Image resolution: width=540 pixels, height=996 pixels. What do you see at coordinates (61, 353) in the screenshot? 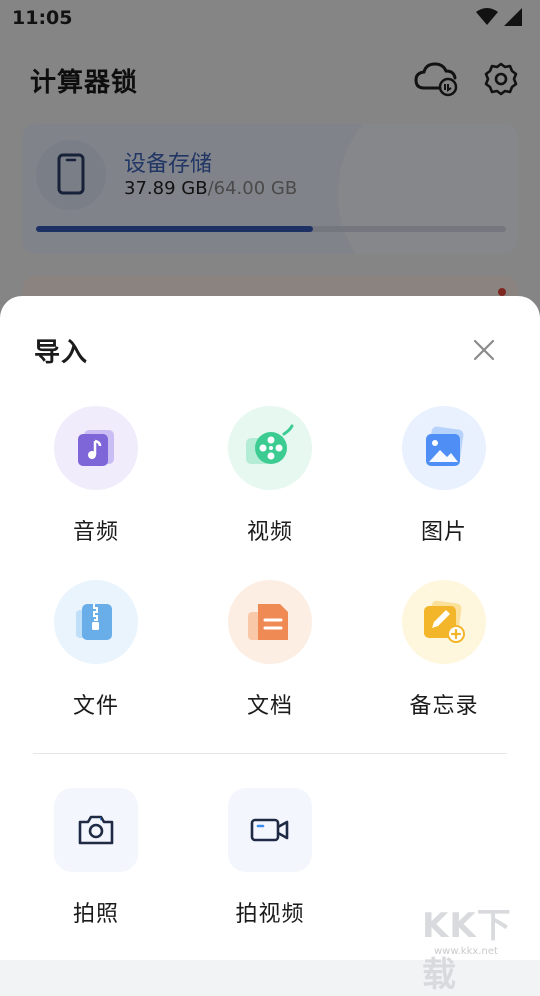
I see `sheet-title: 导入` at bounding box center [61, 353].